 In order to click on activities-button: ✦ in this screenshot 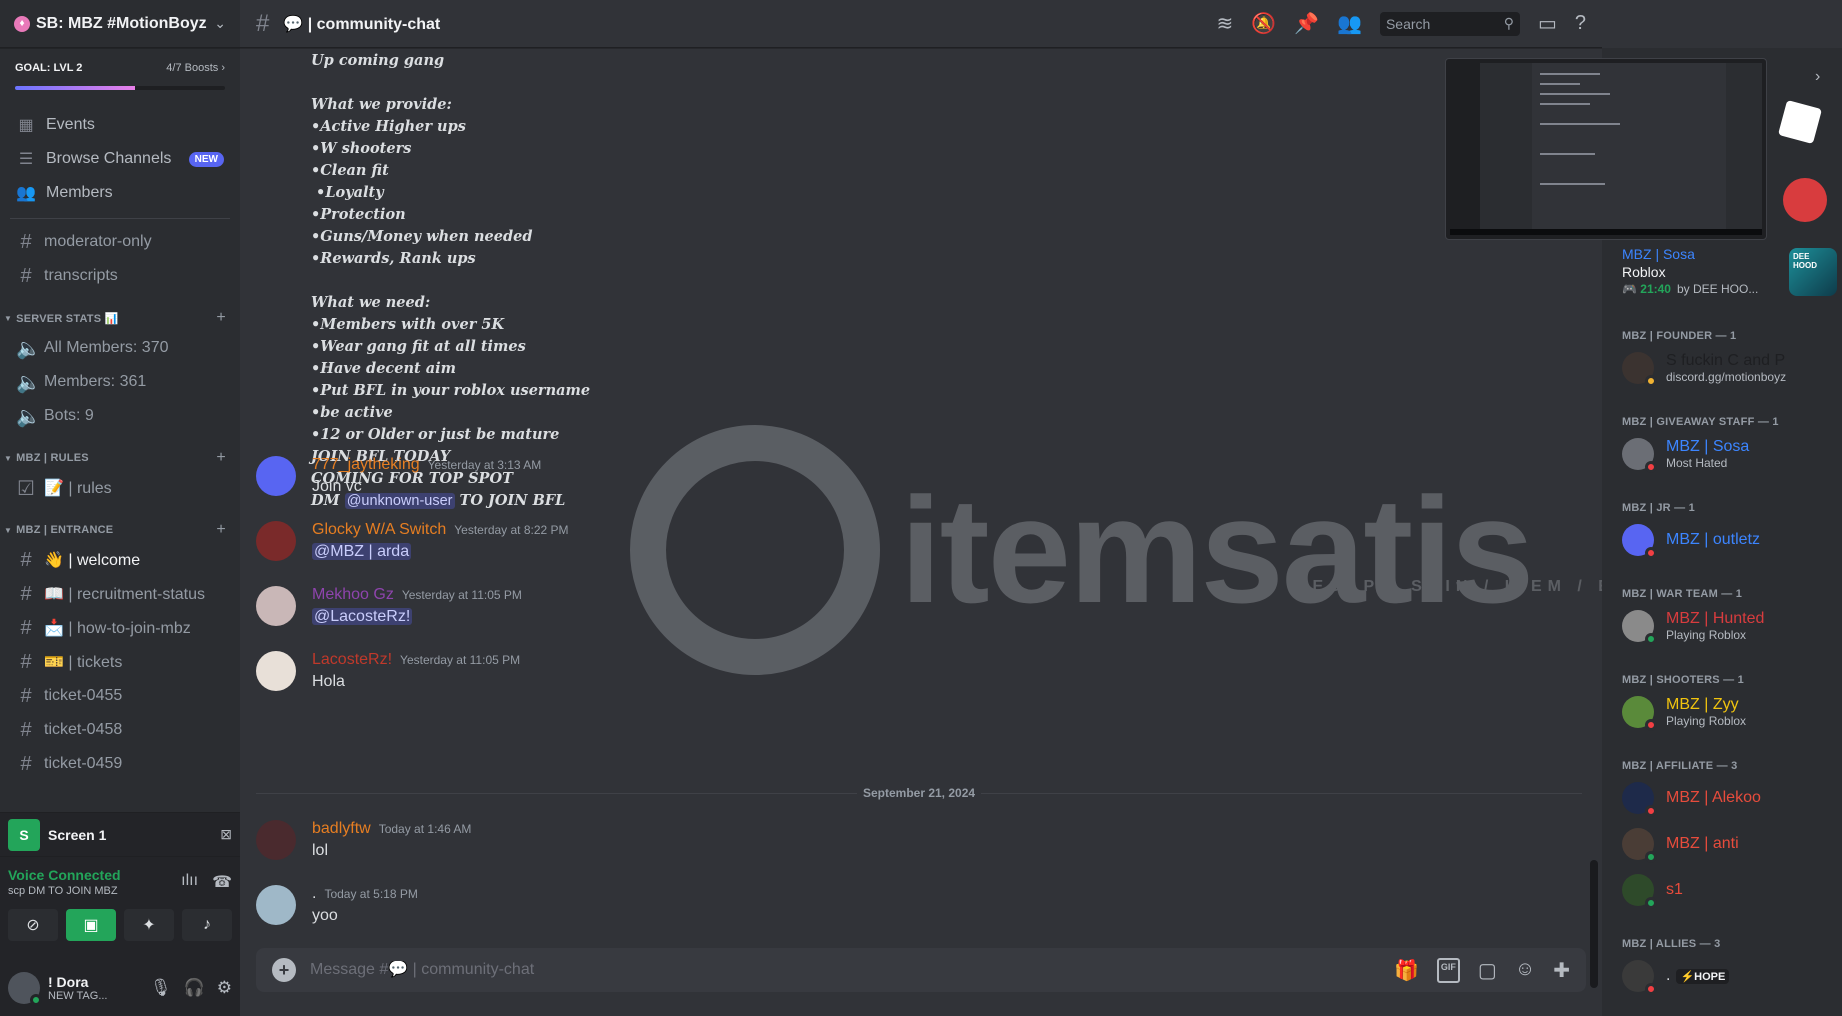, I will do `click(149, 925)`.